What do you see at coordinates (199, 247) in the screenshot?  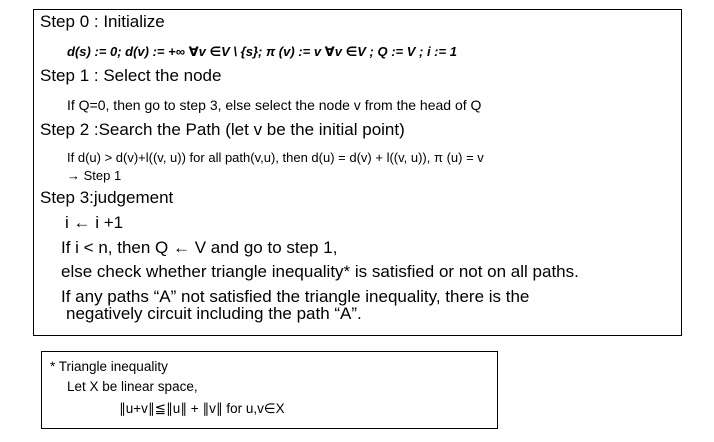 I see `step3-line2: If i < n, then Q ← V and go to step 1,` at bounding box center [199, 247].